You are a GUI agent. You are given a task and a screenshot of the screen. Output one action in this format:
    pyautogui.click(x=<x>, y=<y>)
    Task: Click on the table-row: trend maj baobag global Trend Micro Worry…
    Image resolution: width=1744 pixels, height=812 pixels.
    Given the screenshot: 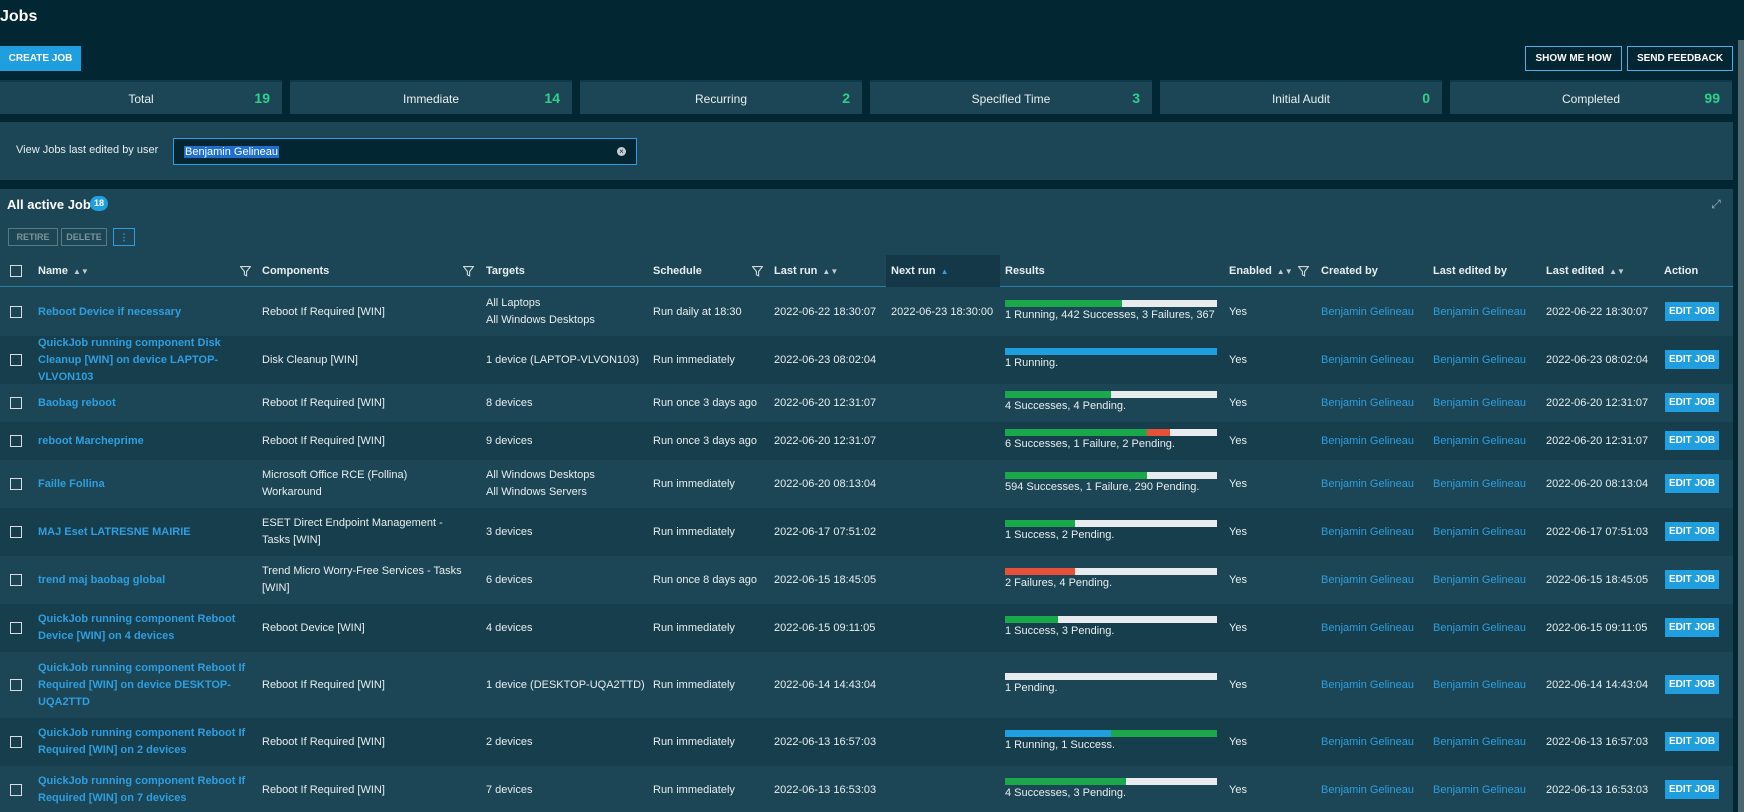 What is the action you would take?
    pyautogui.click(x=866, y=580)
    